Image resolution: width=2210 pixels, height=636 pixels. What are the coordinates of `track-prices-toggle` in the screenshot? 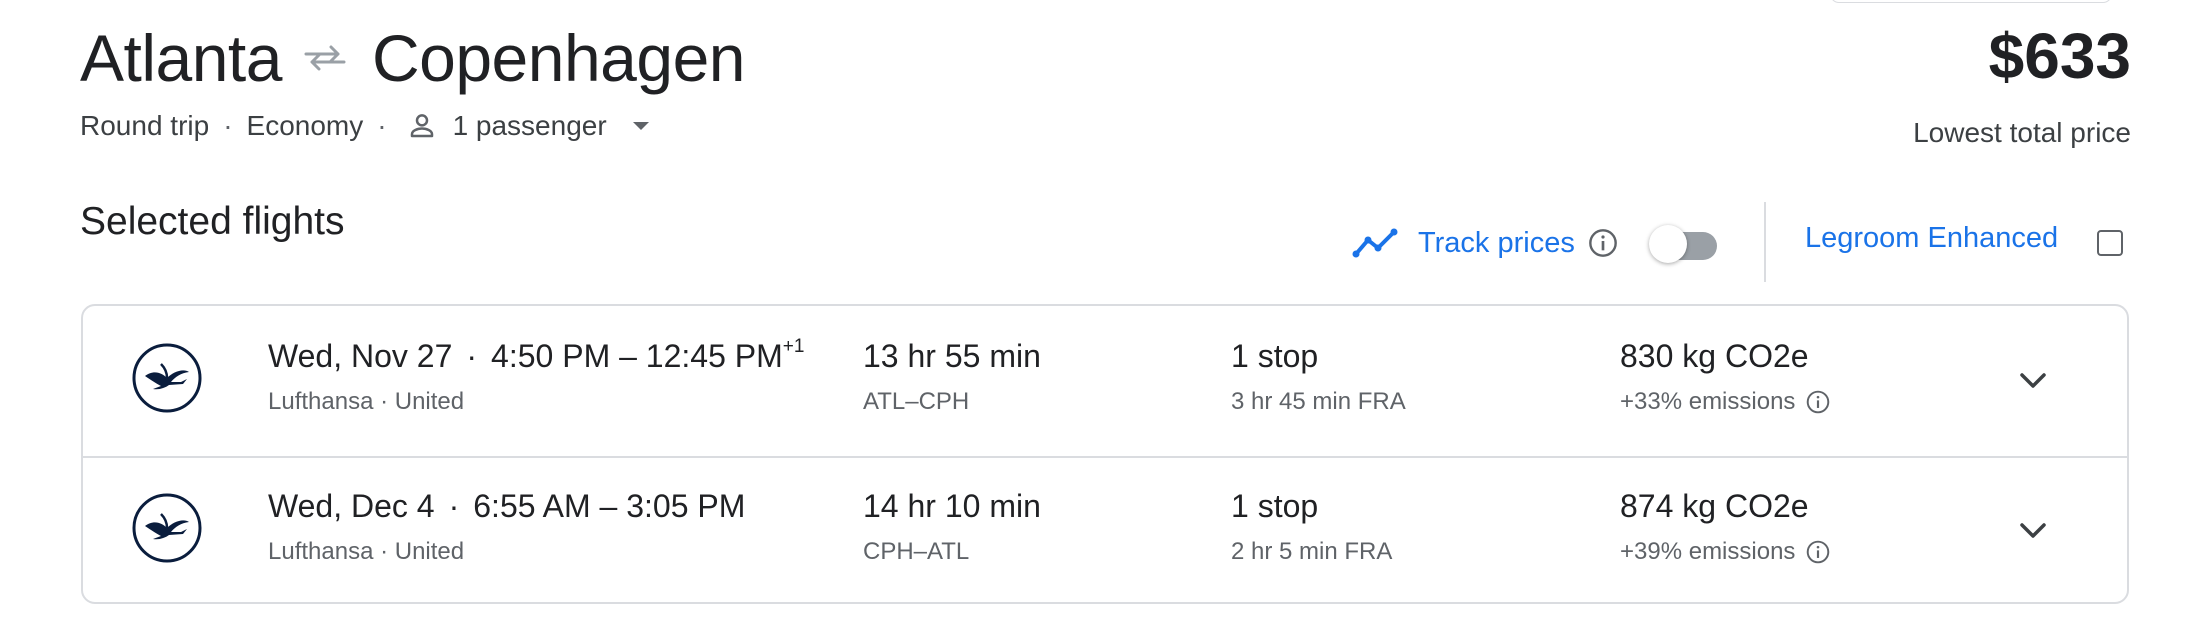 It's located at (1684, 244).